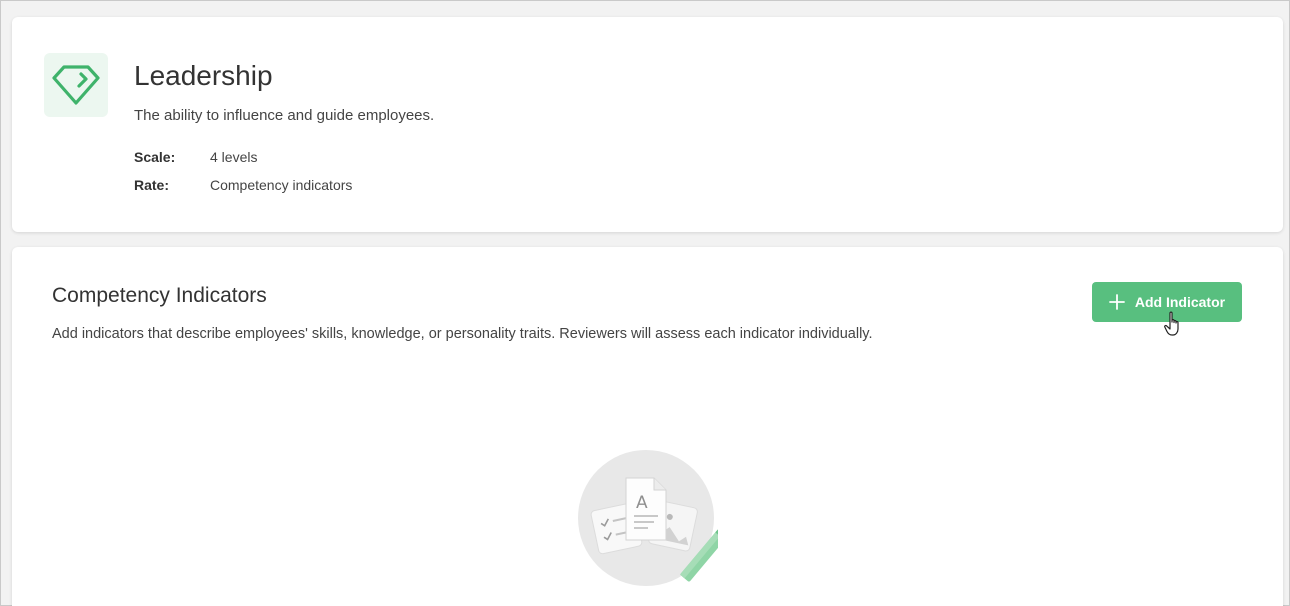 This screenshot has height=606, width=1290. I want to click on scale-row: Scale: 4 levels, so click(195, 157).